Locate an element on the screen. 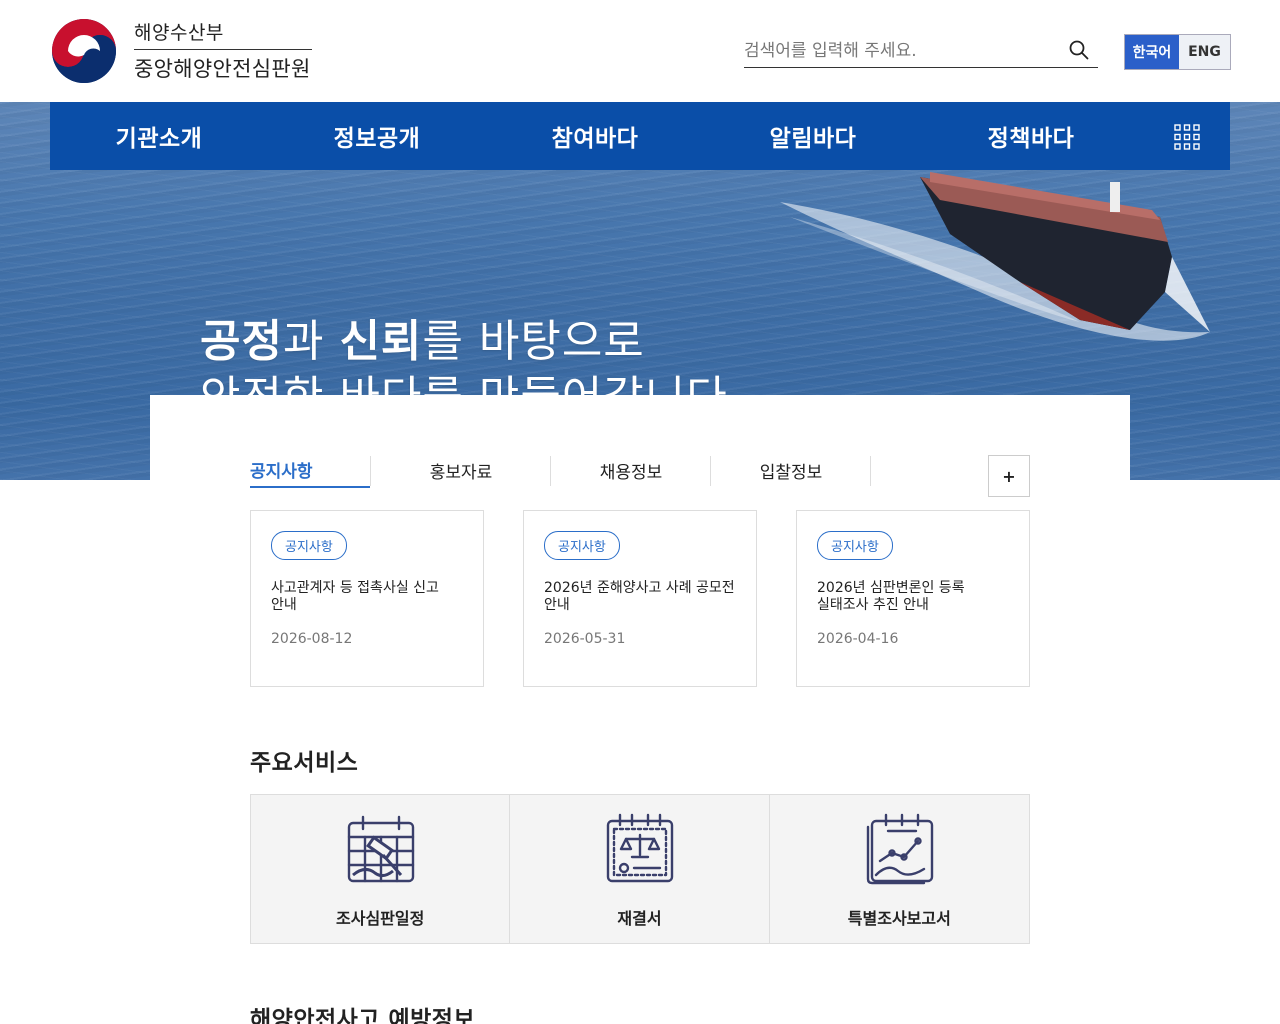 The width and height of the screenshot is (1280, 1024). service-special-report: 특별조사보고서 is located at coordinates (899, 869).